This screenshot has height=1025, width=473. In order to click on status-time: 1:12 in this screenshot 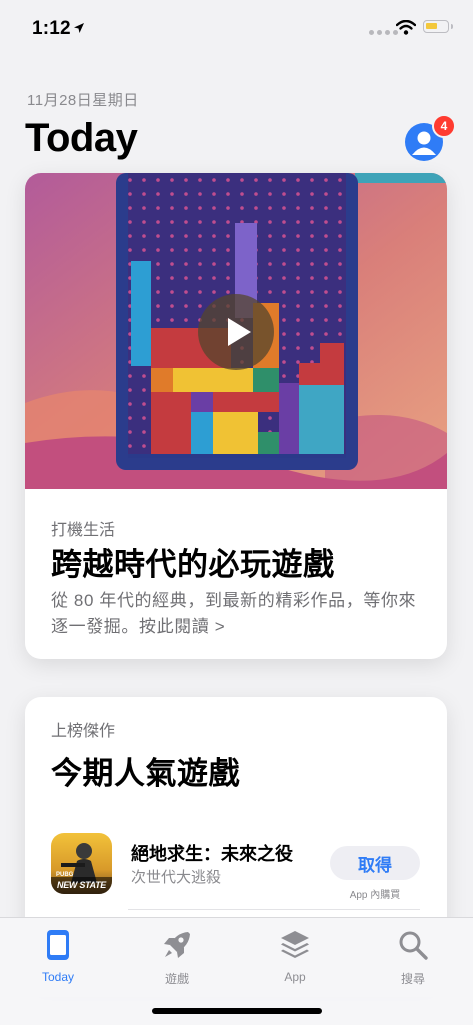, I will do `click(51, 28)`.